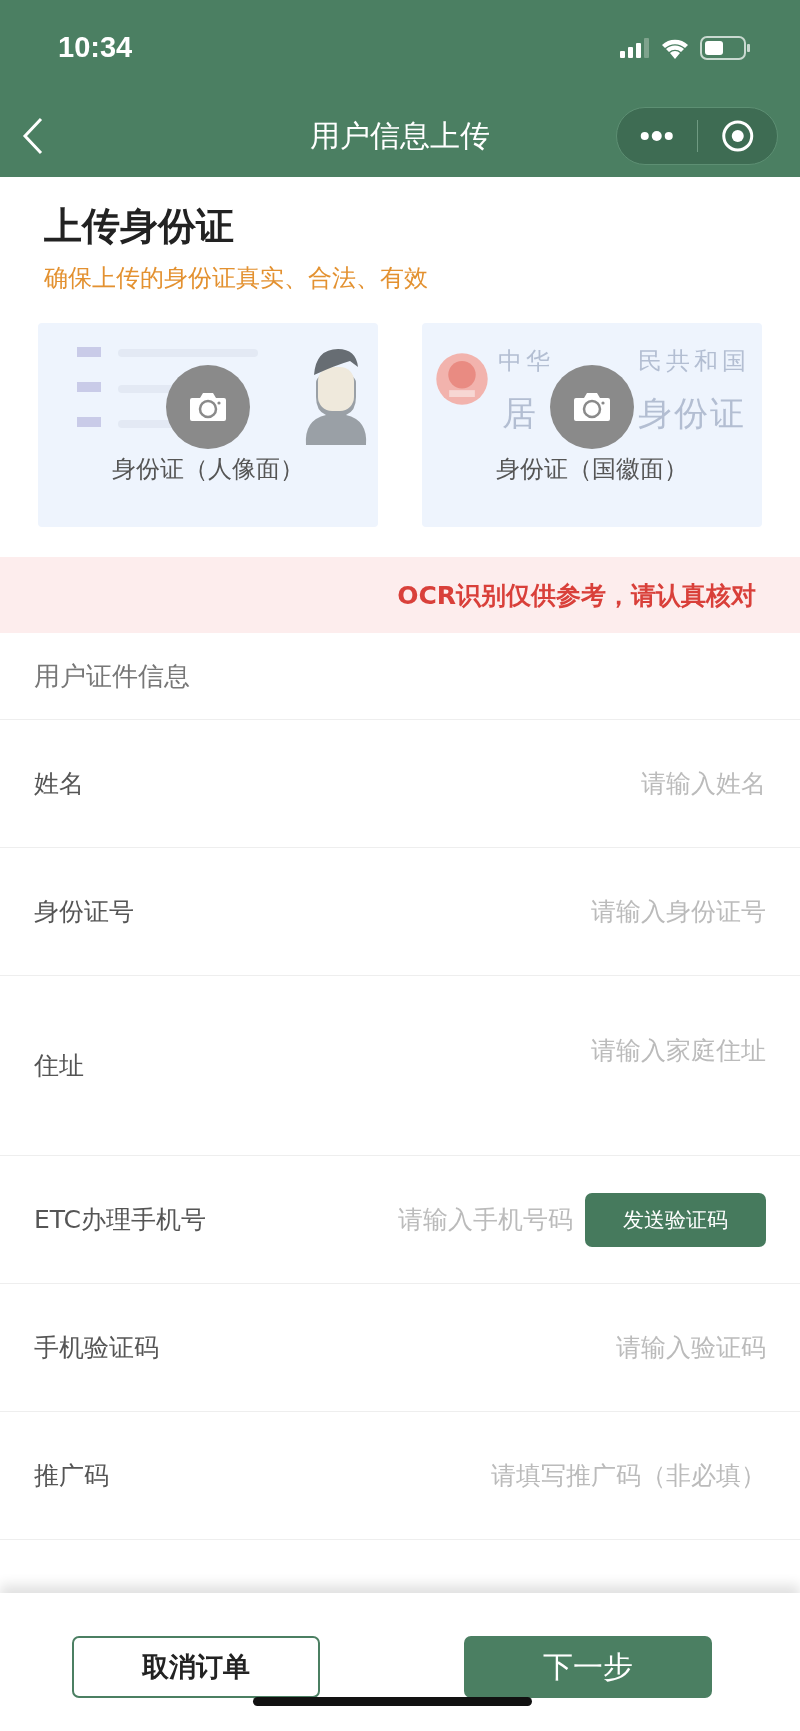 This screenshot has height=1731, width=800. What do you see at coordinates (443, 1475) in the screenshot?
I see `input-field: 请填写推广码（非必填）` at bounding box center [443, 1475].